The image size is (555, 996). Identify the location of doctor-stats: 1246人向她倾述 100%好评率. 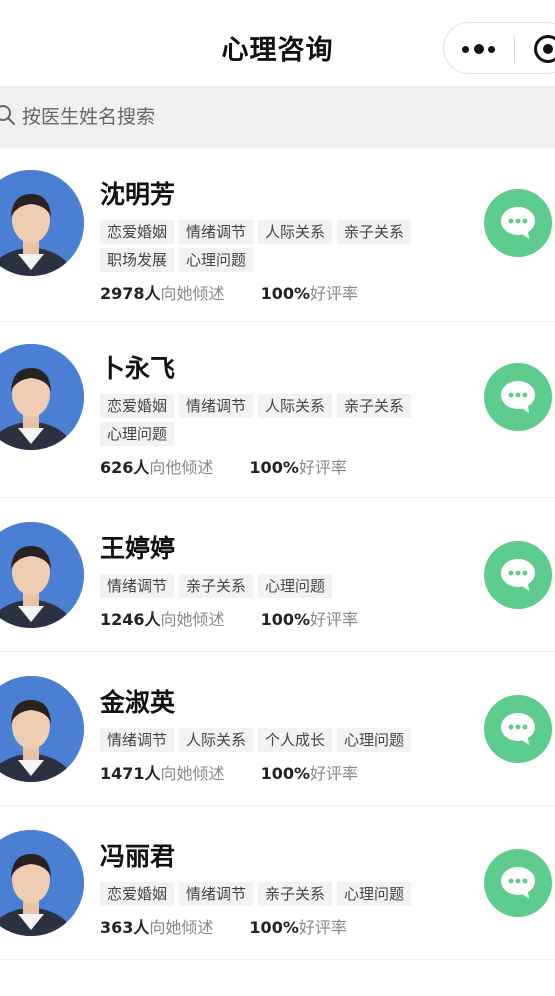
(289, 620).